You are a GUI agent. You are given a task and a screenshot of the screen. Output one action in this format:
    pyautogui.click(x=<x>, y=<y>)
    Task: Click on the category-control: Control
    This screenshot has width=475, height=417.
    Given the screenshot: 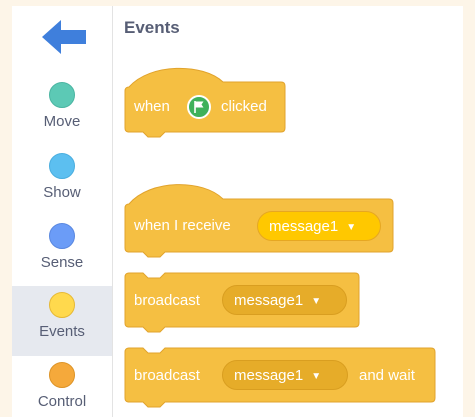 What is the action you would take?
    pyautogui.click(x=62, y=386)
    